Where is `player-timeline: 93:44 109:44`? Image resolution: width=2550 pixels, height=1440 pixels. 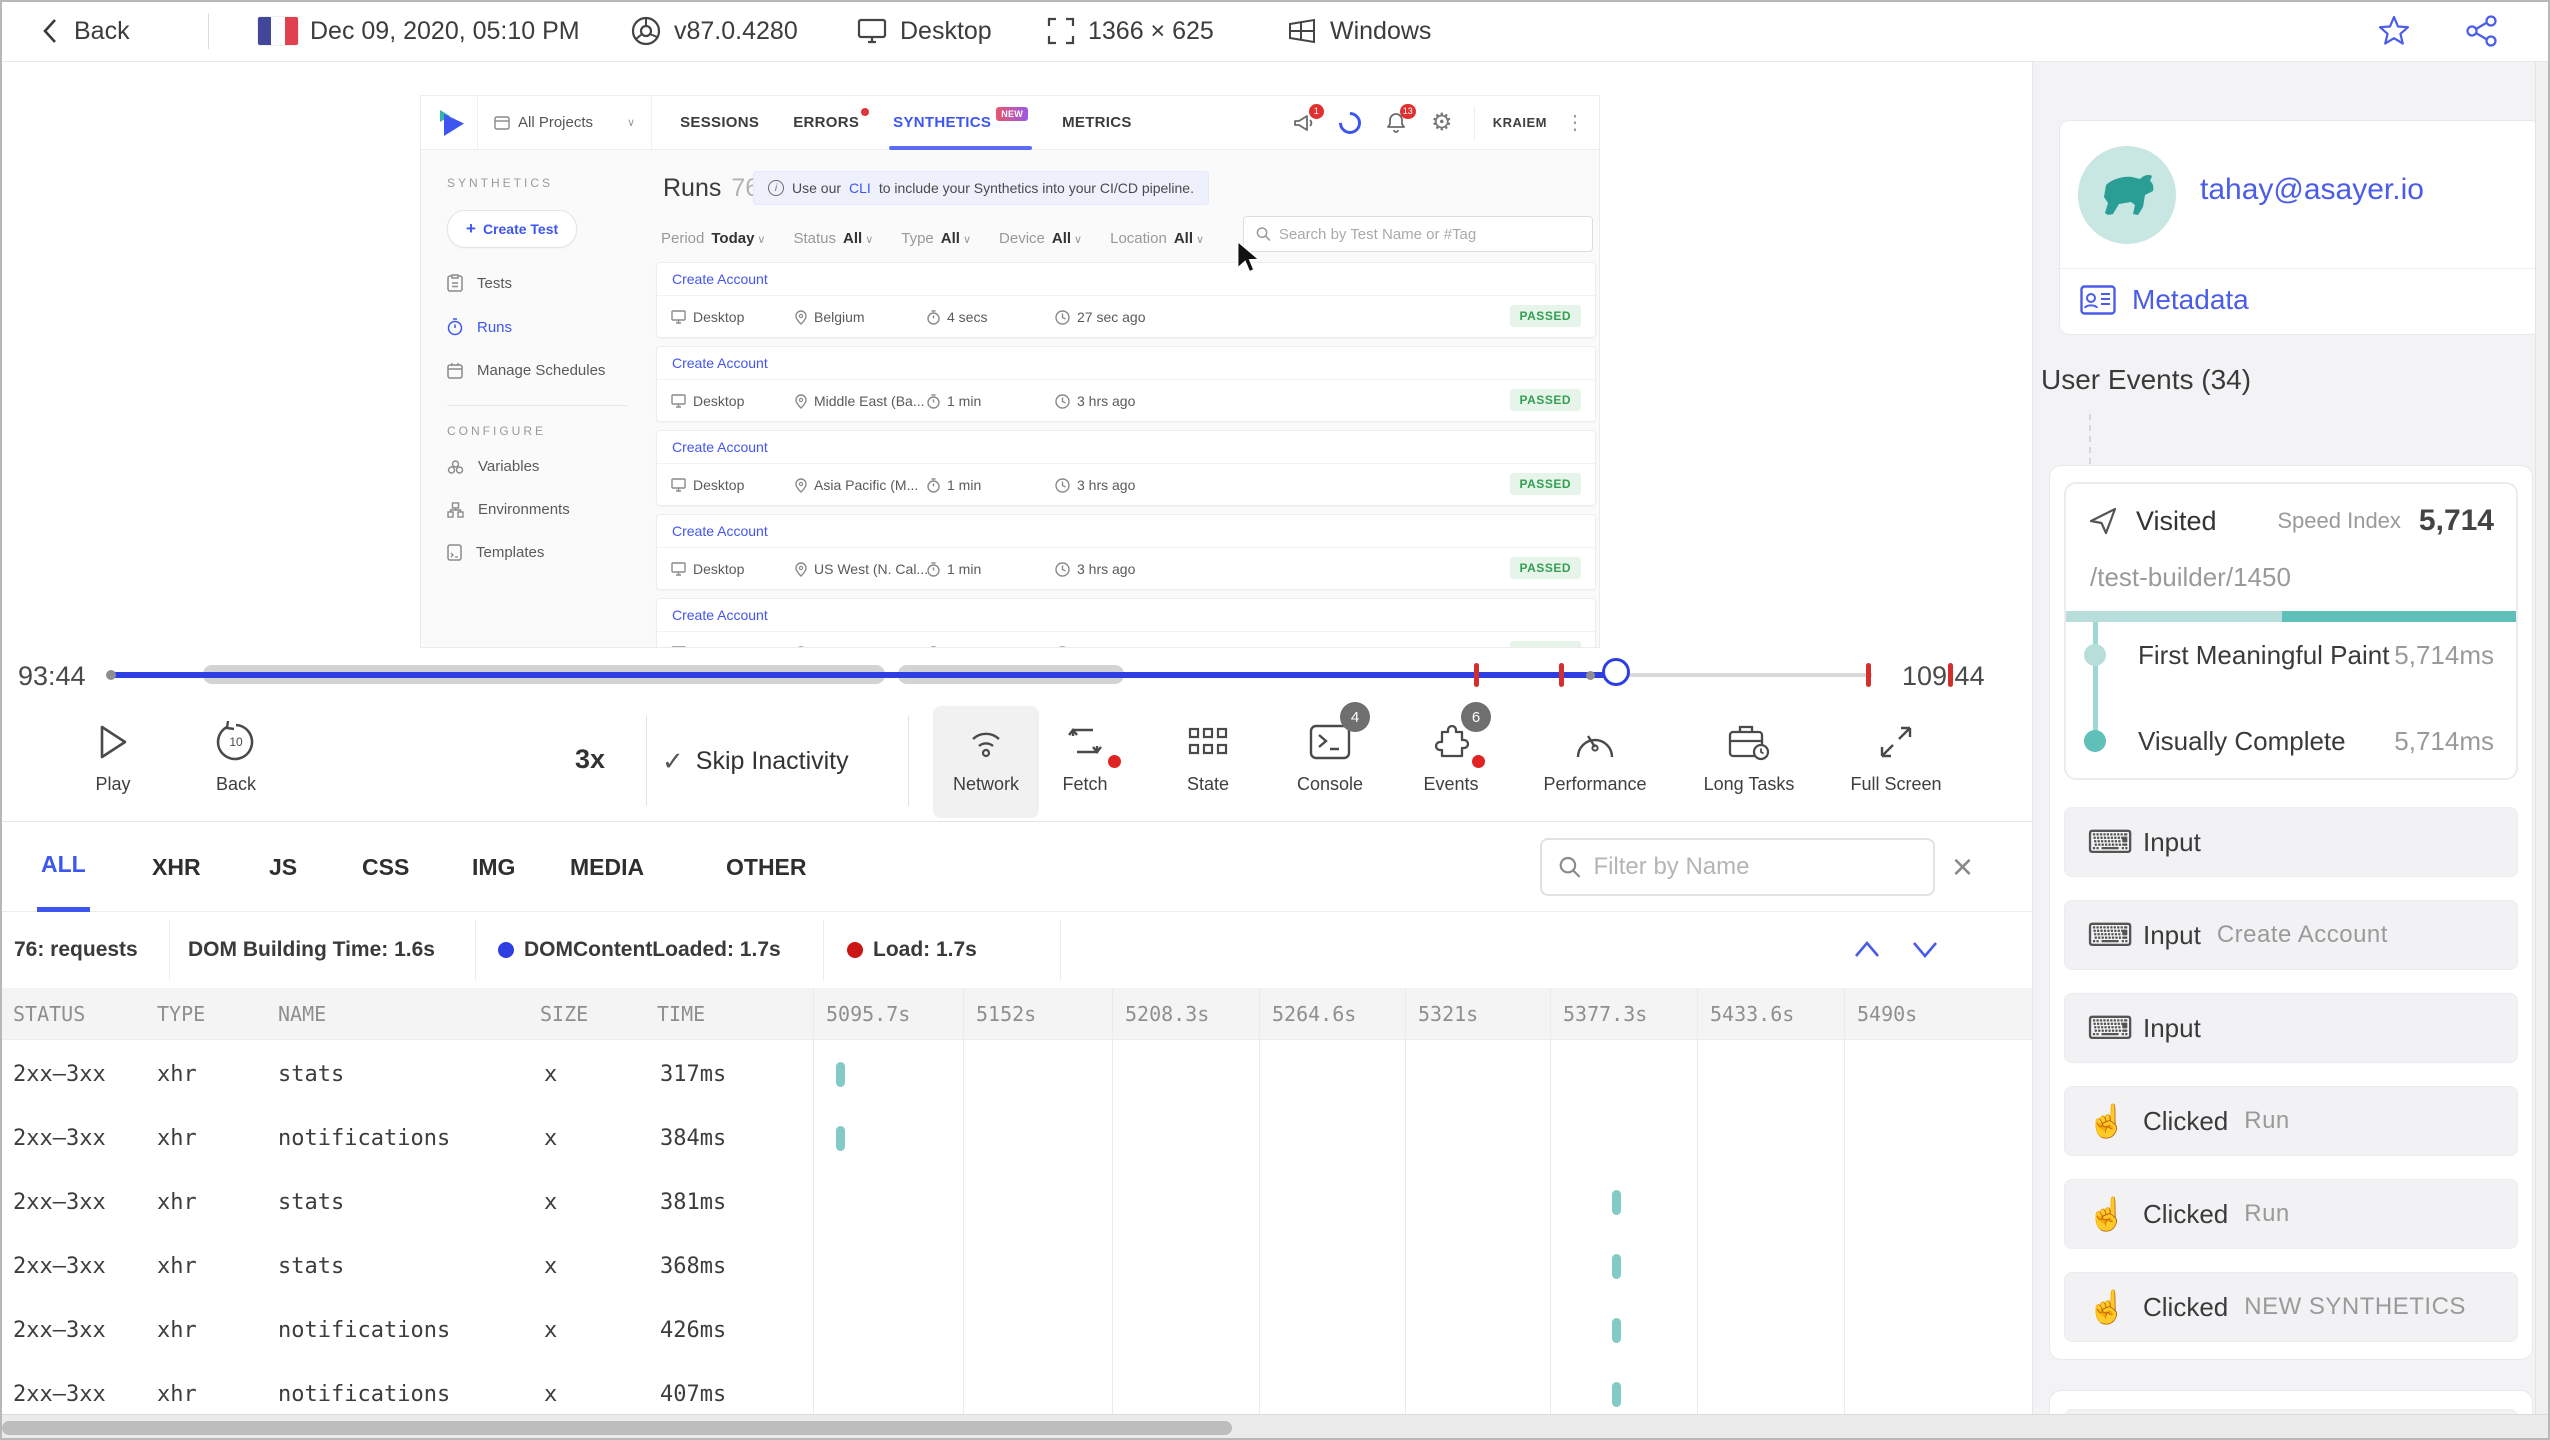 player-timeline: 93:44 109:44 is located at coordinates (1016, 675).